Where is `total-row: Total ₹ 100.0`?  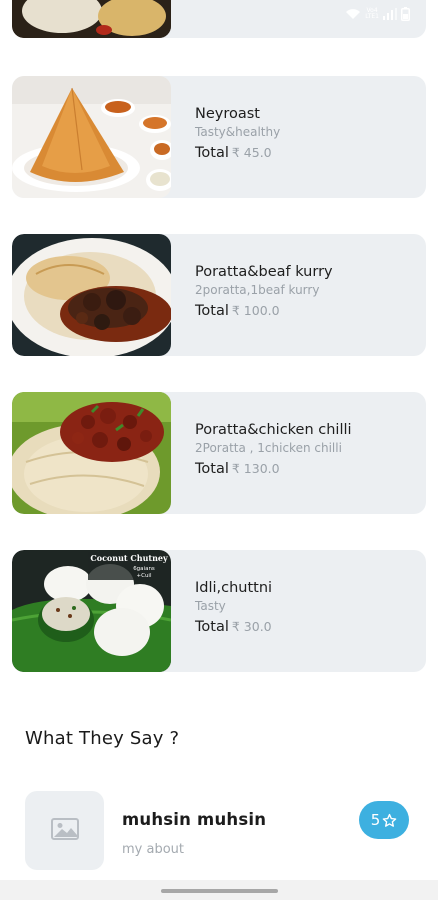
total-row: Total ₹ 100.0 is located at coordinates (264, 310).